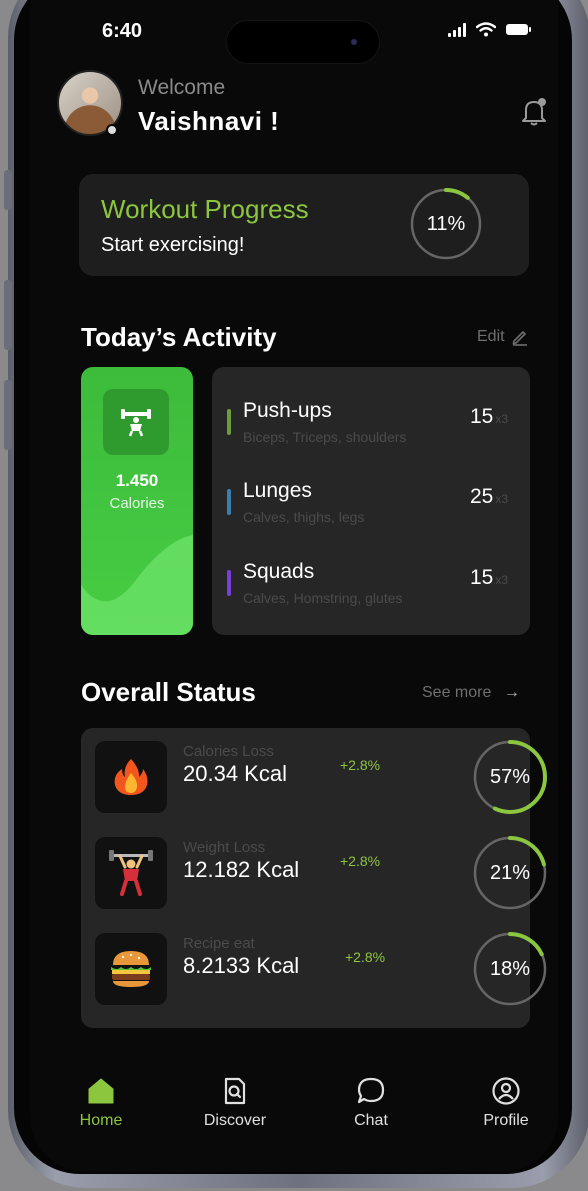 This screenshot has width=588, height=1191. I want to click on notification-bell-icon, so click(534, 112).